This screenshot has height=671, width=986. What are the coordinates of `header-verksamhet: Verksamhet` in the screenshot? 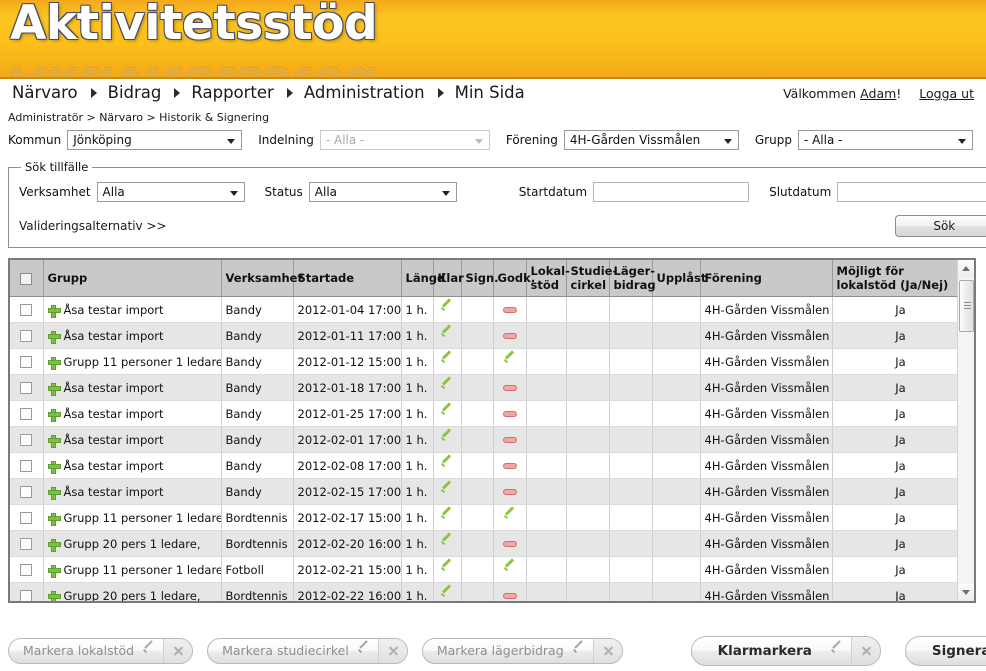 It's located at (262, 278).